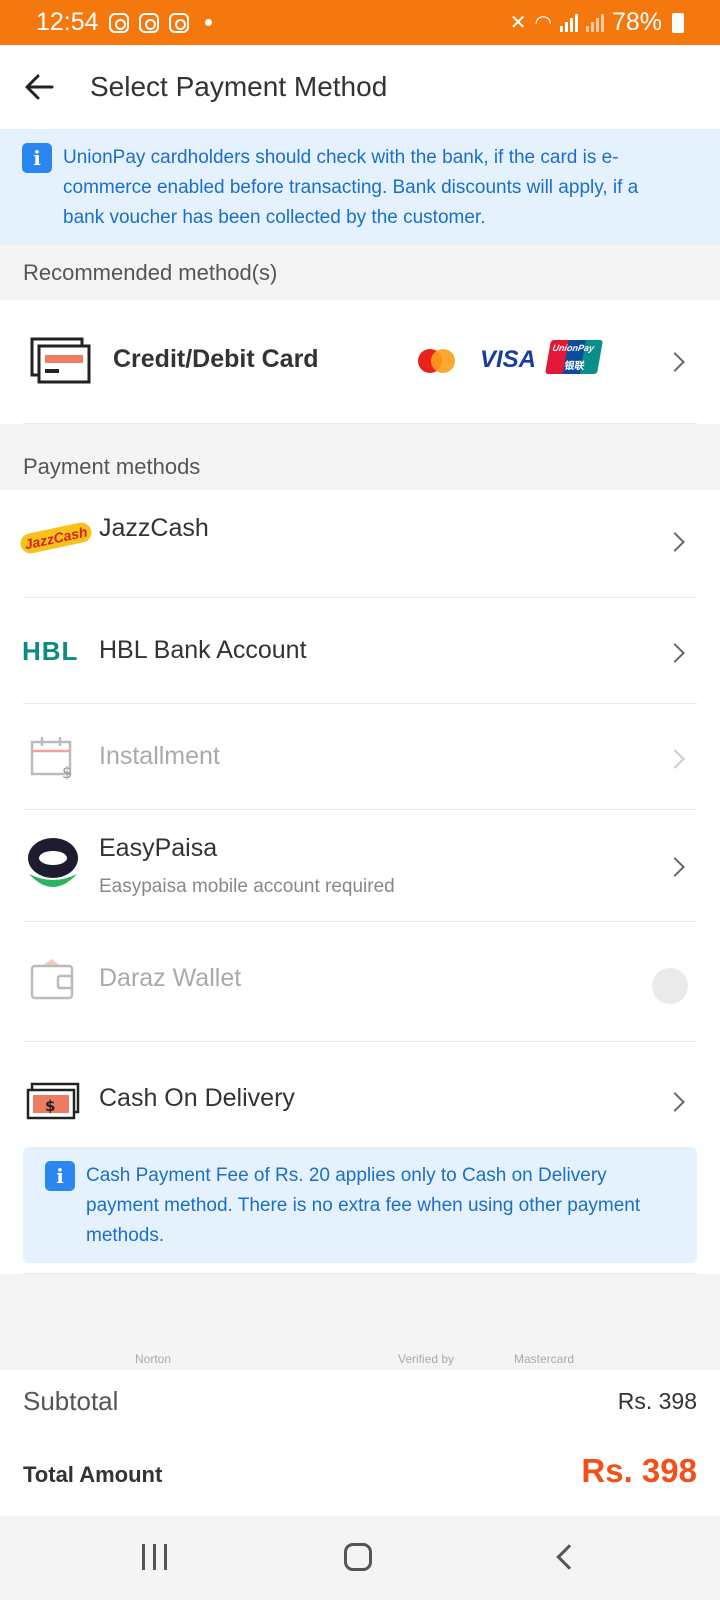  What do you see at coordinates (159, 756) in the screenshot?
I see `method-label: Installment` at bounding box center [159, 756].